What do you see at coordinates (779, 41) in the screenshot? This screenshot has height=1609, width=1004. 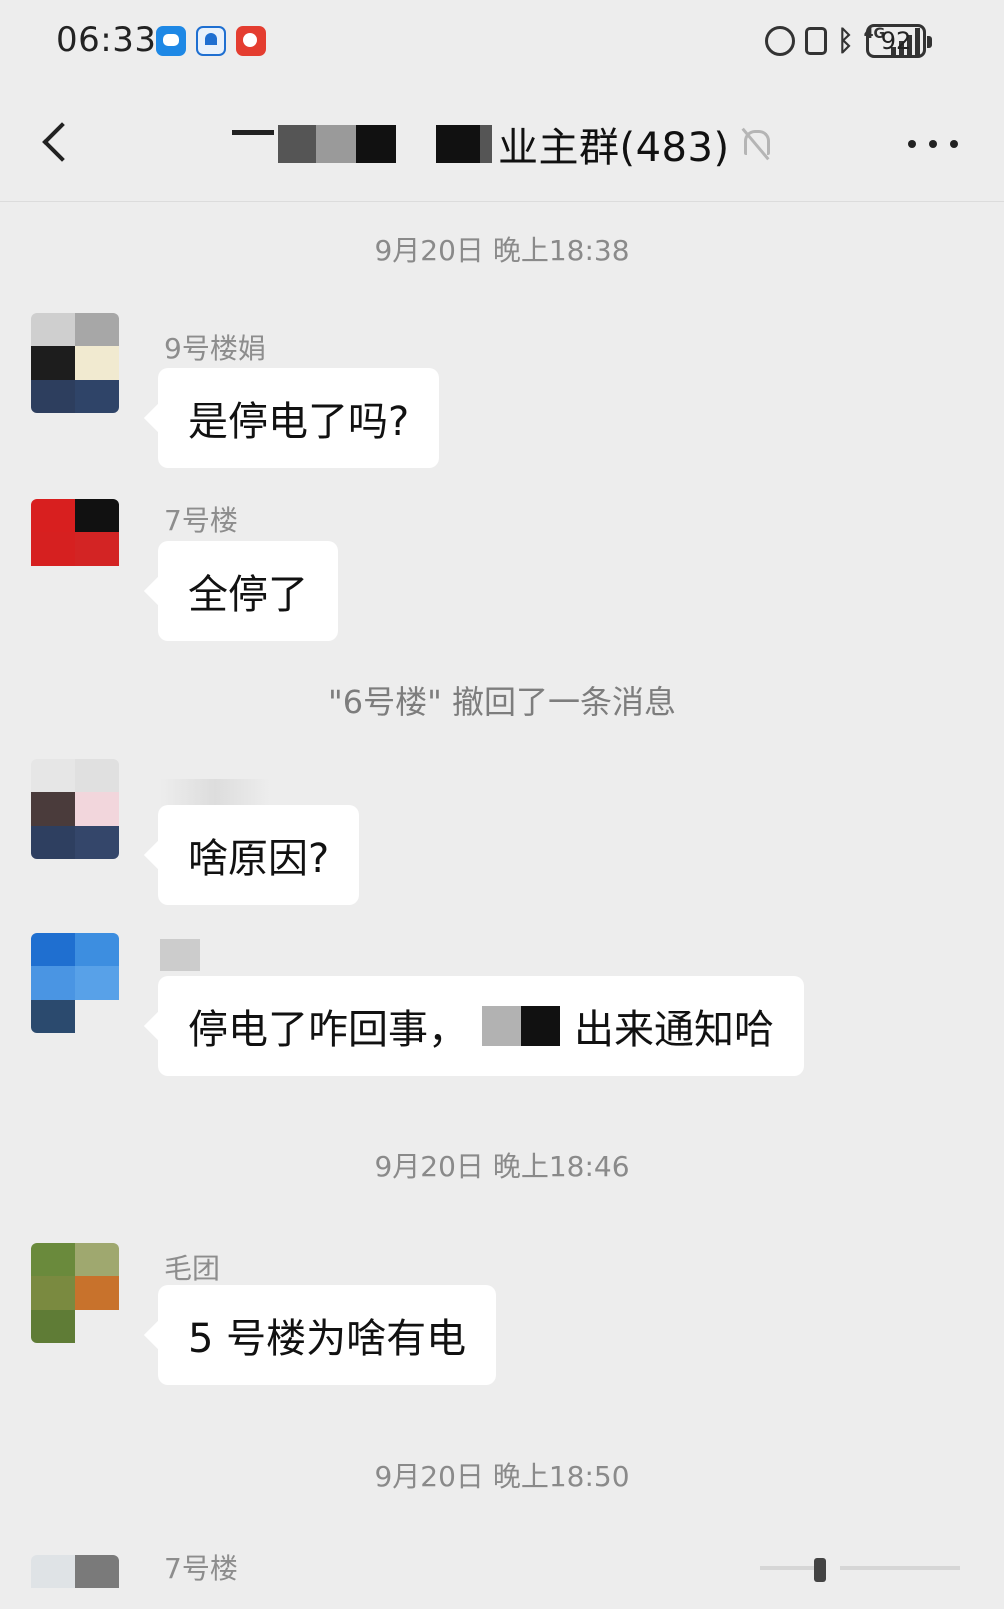 I see `data-saver-icon` at bounding box center [779, 41].